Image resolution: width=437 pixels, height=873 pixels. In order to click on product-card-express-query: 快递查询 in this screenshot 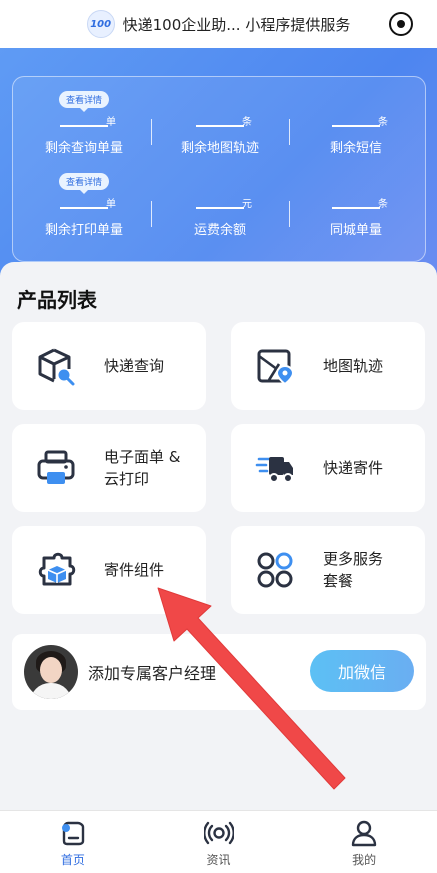, I will do `click(109, 366)`.